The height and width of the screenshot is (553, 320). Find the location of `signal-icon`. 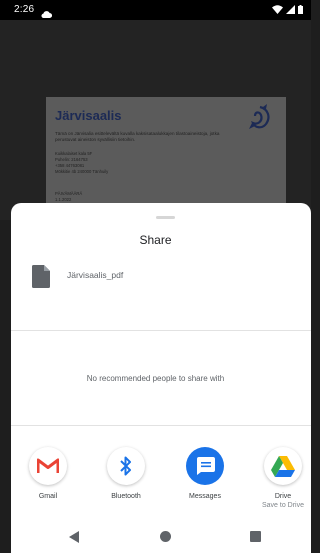

signal-icon is located at coordinates (290, 9).